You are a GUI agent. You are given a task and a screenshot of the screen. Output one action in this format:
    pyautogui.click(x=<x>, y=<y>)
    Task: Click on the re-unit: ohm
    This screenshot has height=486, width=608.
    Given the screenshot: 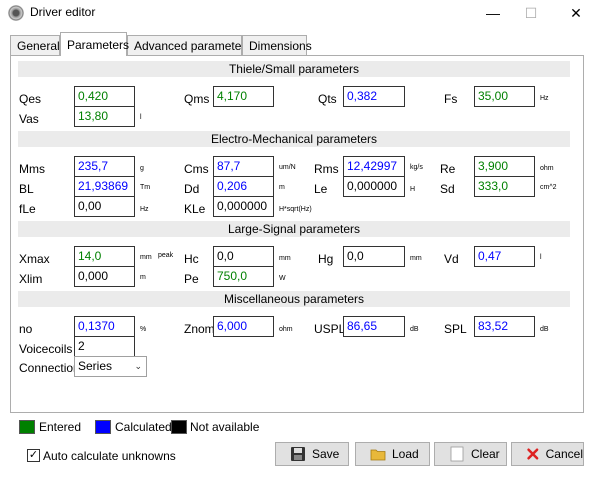 What is the action you would take?
    pyautogui.click(x=547, y=168)
    